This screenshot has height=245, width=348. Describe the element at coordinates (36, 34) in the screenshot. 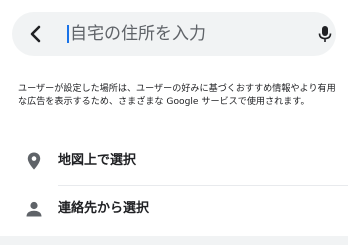

I see `back-arrow-icon` at that location.